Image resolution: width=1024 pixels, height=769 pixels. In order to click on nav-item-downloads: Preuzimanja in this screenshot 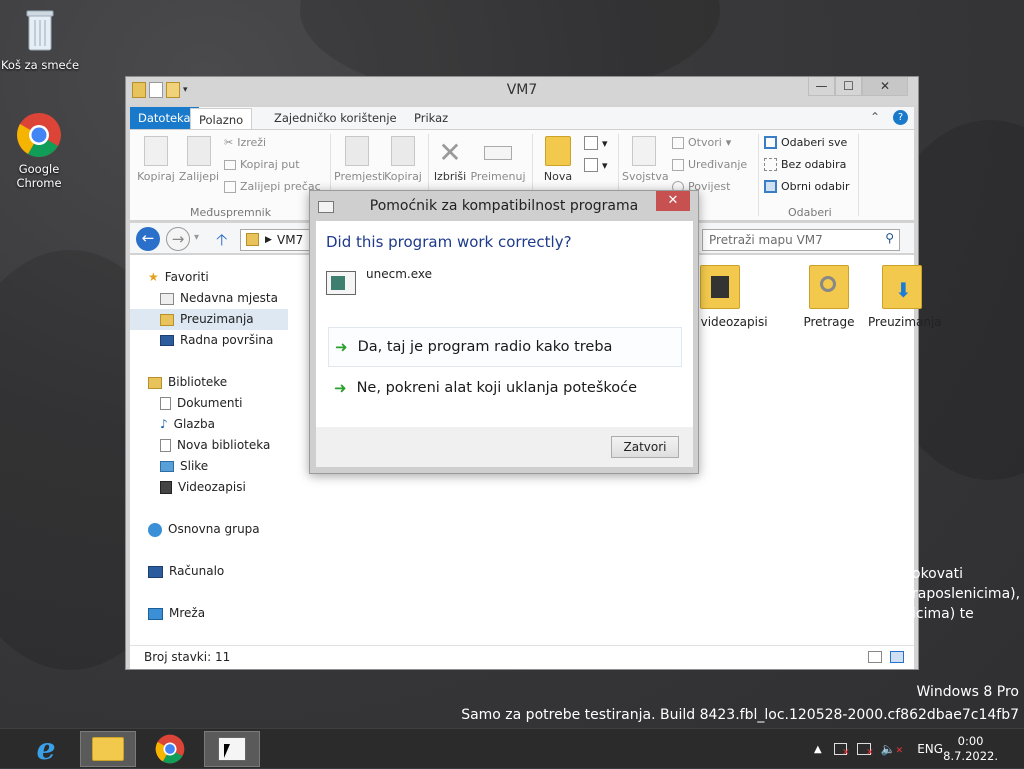, I will do `click(209, 319)`.